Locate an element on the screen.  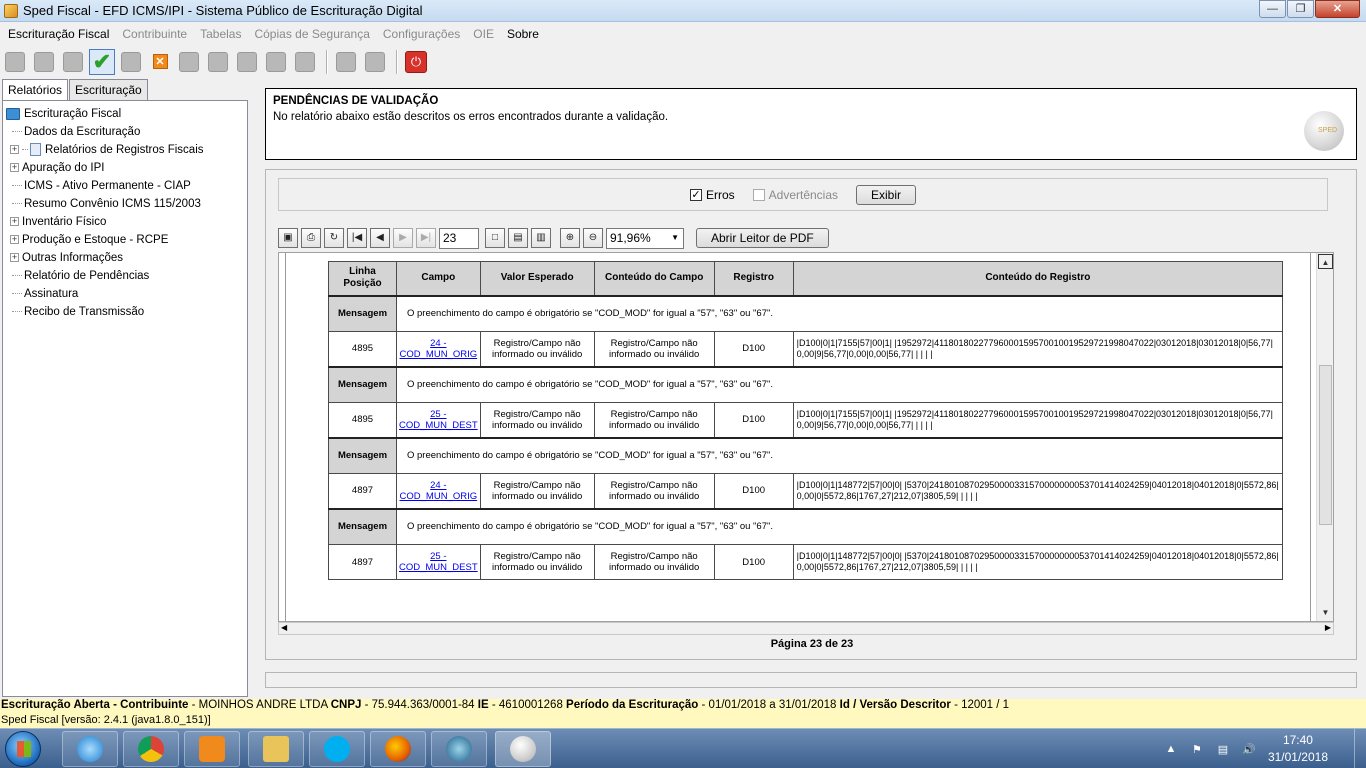
volume-icon: 🔊 is located at coordinates (1249, 749).